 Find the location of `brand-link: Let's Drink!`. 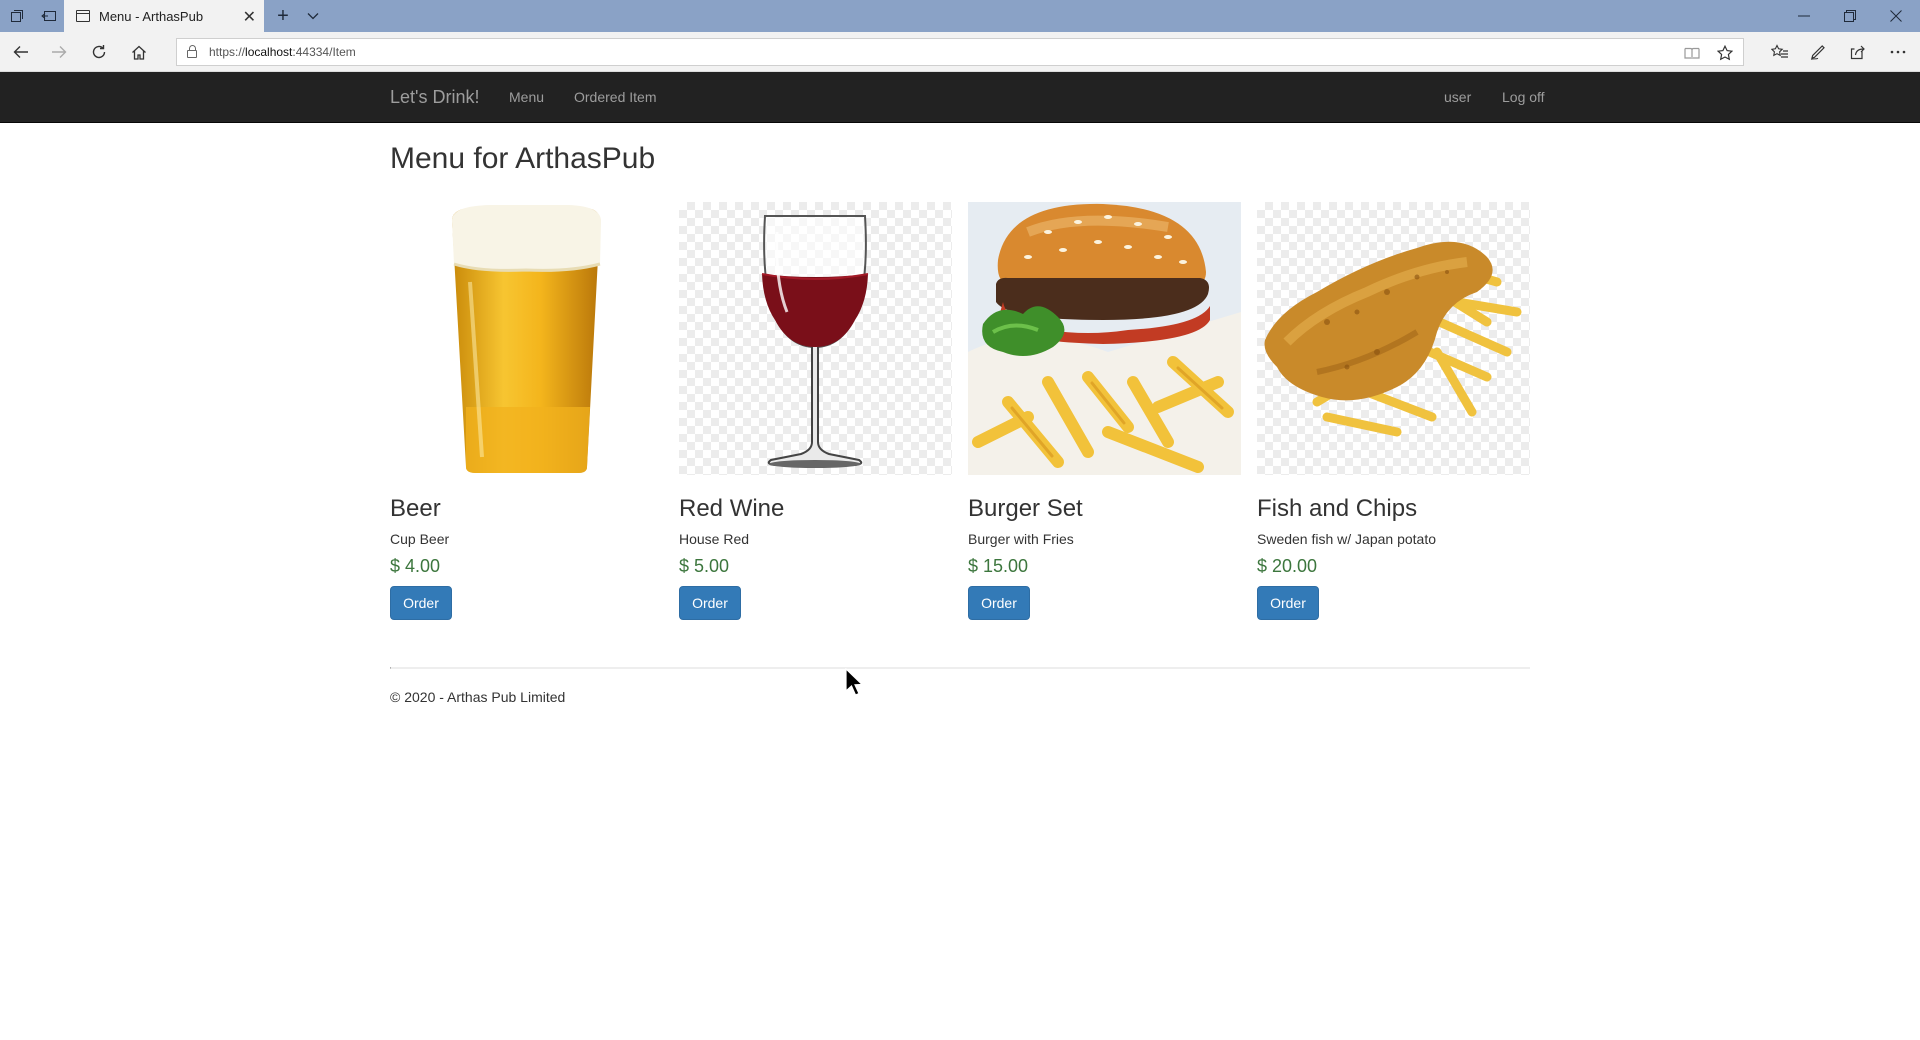

brand-link: Let's Drink! is located at coordinates (434, 97).